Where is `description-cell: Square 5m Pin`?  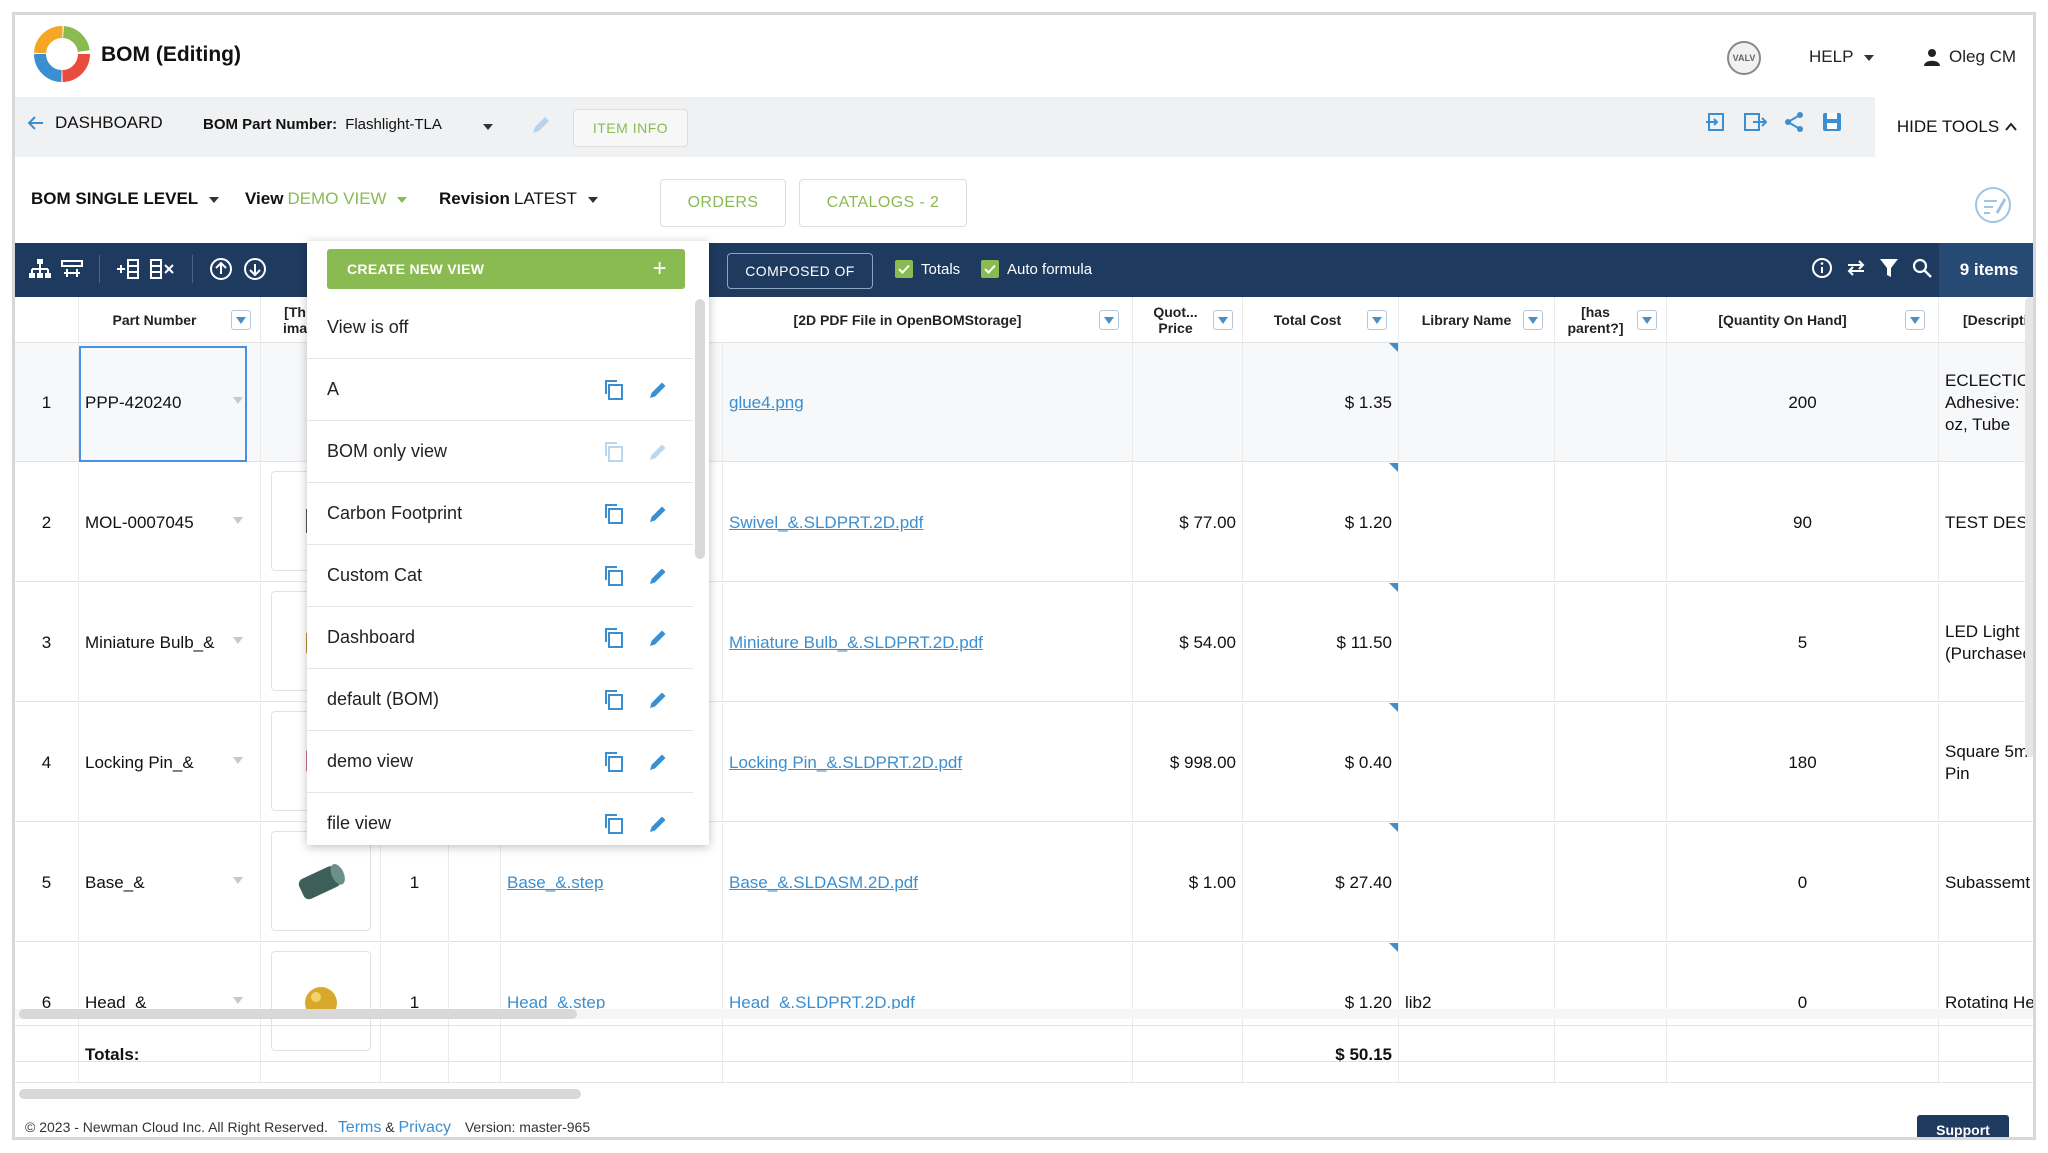 description-cell: Square 5m Pin is located at coordinates (1986, 762).